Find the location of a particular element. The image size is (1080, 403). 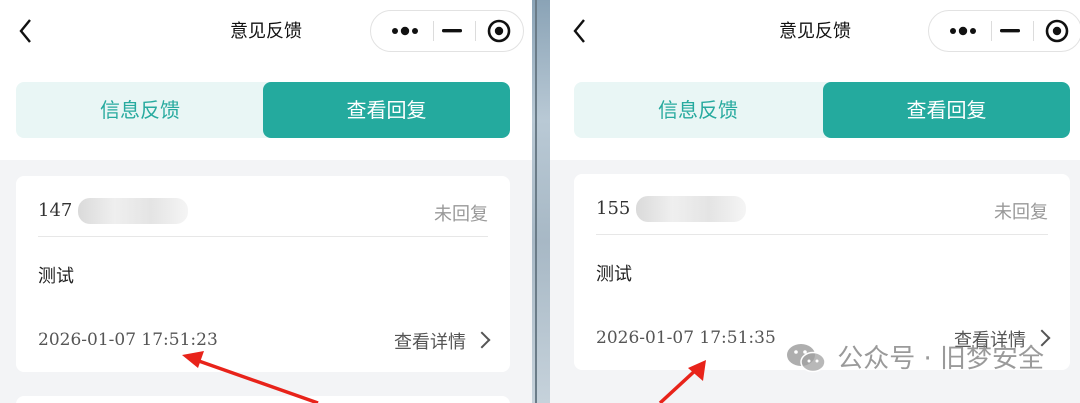

watermark-text: 公众号 · 旧梦安全 is located at coordinates (940, 359).